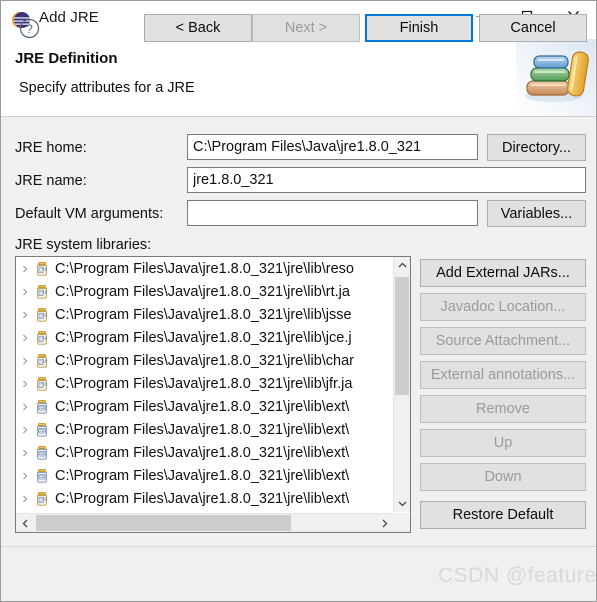  I want to click on help-icon: ?, so click(29, 28).